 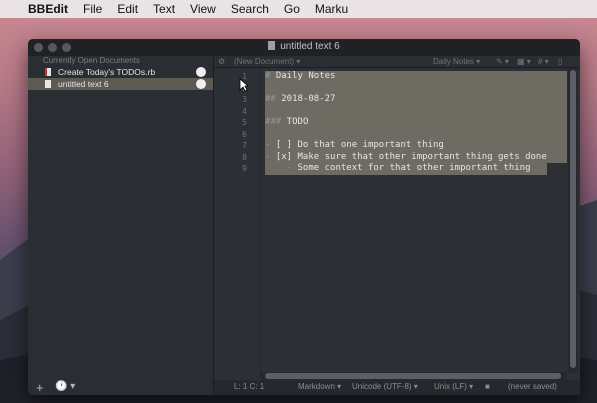 I want to click on title-bar: untitled text 6, so click(x=304, y=48).